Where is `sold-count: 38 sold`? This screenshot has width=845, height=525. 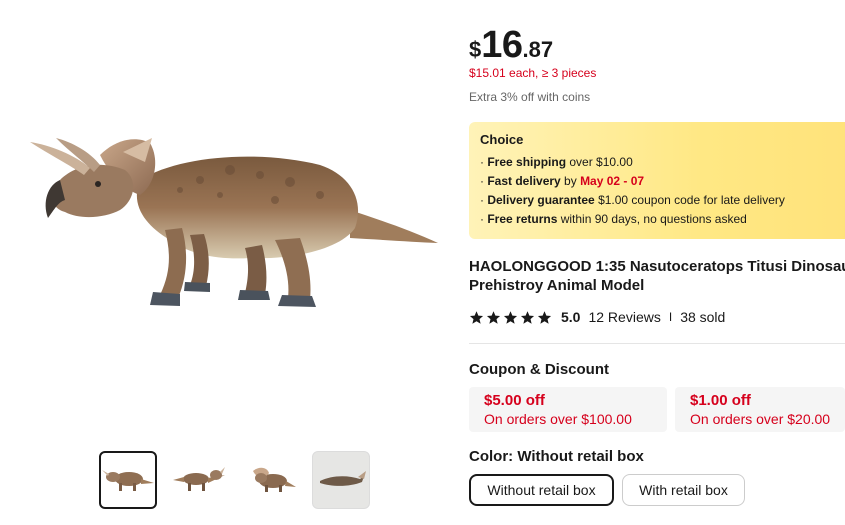
sold-count: 38 sold is located at coordinates (703, 317).